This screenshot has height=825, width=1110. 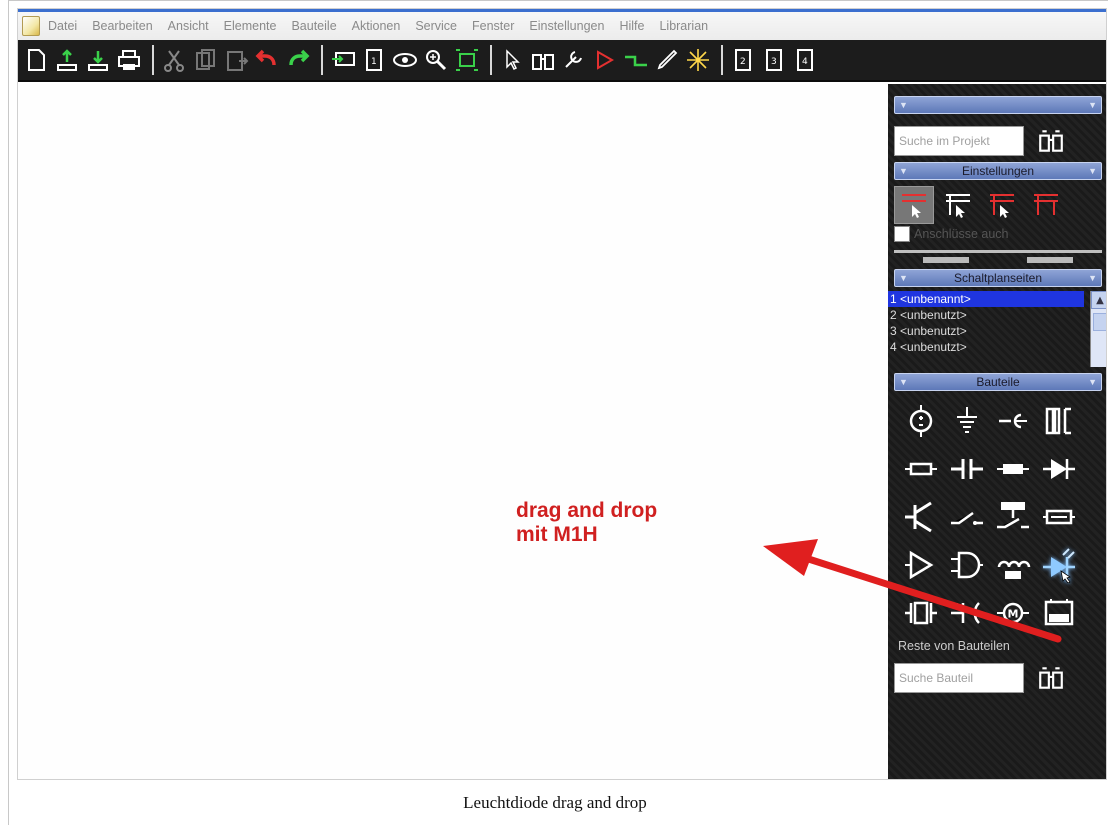 I want to click on transistor-icon, so click(x=921, y=517).